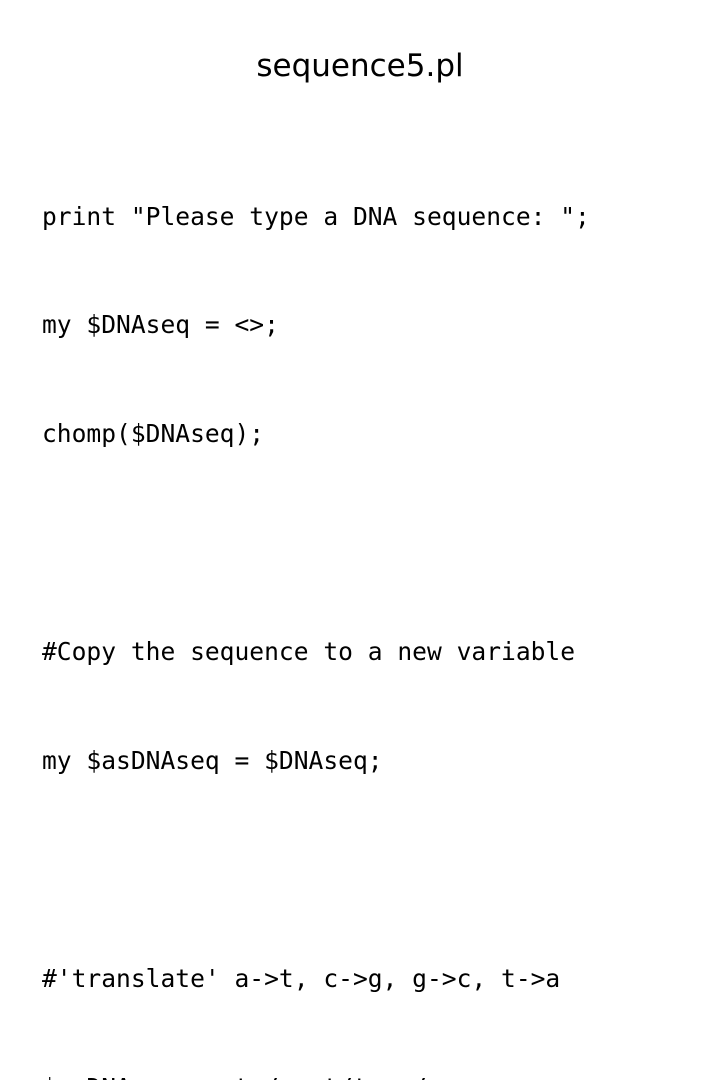  Describe the element at coordinates (309, 652) in the screenshot. I see `code-line: #Copy the sequence to a new variable` at that location.